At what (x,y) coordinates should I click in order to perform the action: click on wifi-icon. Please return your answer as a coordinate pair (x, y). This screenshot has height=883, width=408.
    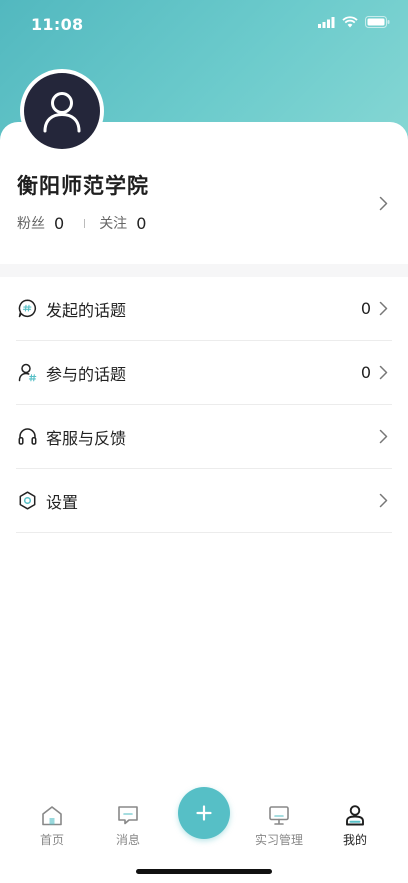
    Looking at the image, I should click on (350, 22).